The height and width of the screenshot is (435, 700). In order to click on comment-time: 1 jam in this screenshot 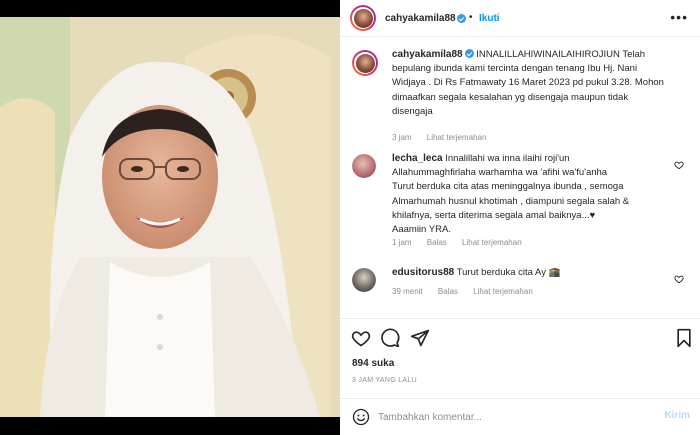, I will do `click(402, 242)`.